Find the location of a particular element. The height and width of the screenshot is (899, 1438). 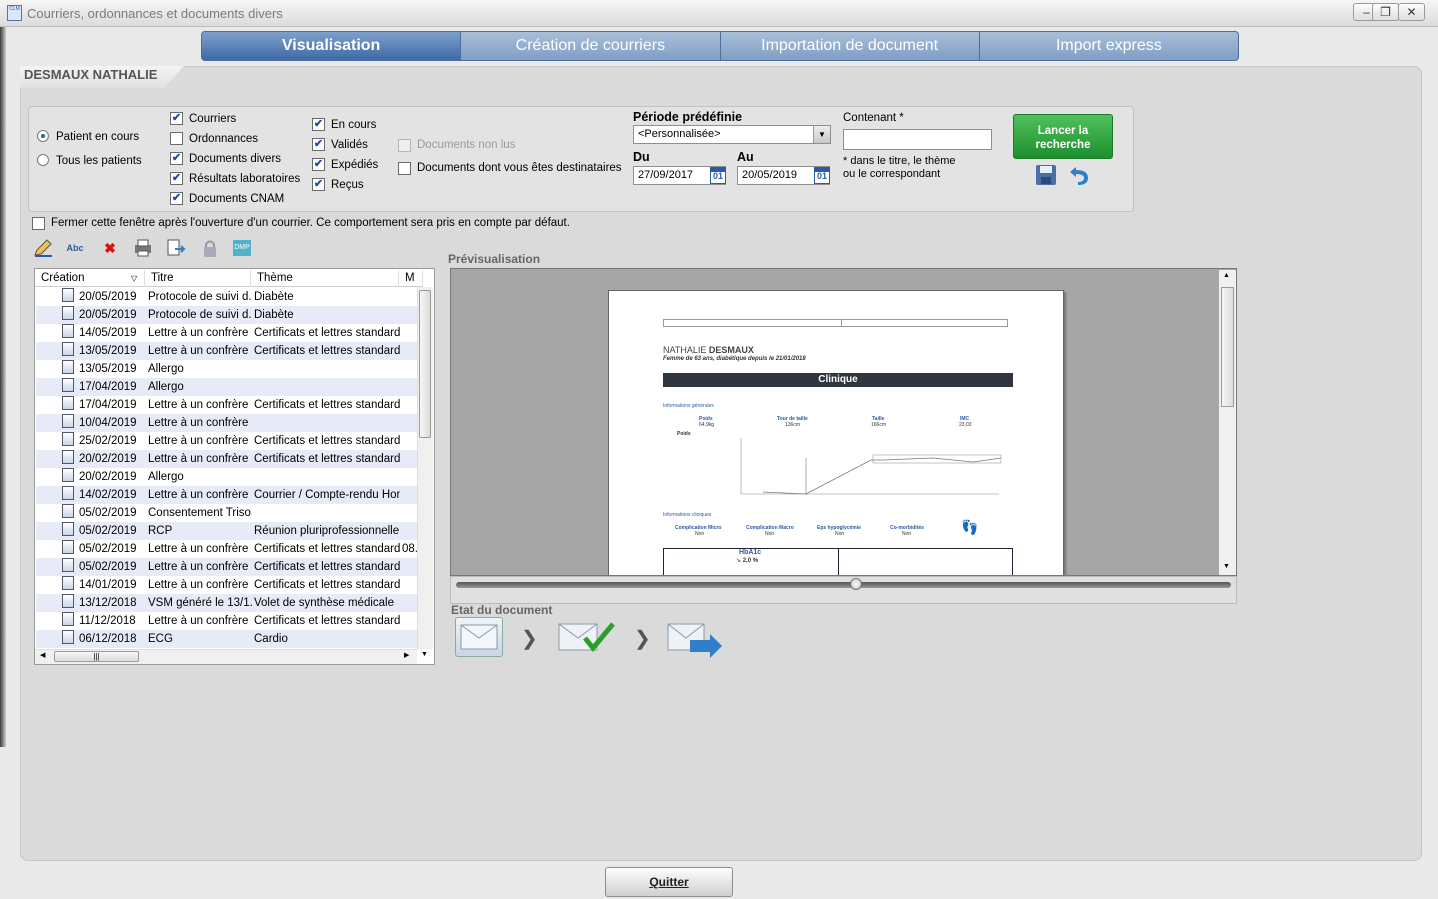

column-header-m: M is located at coordinates (411, 278).